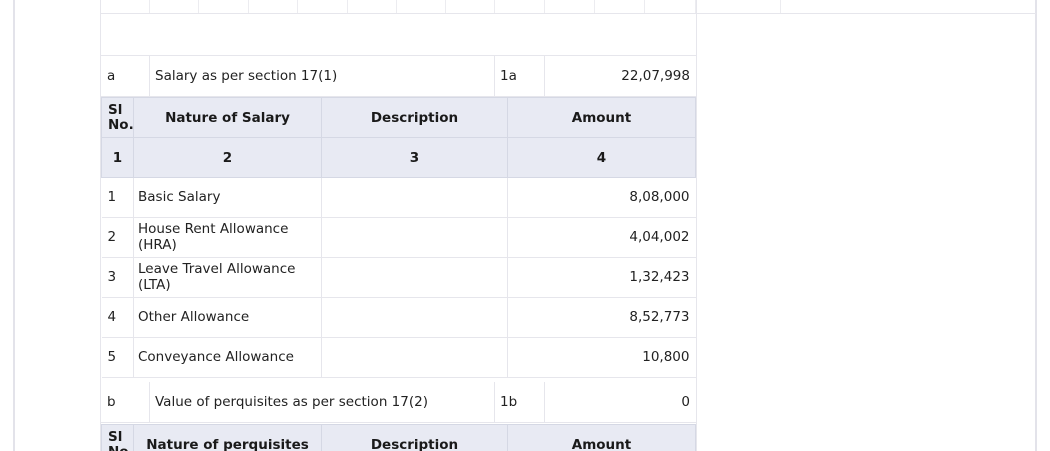 The image size is (1050, 451). I want to click on column-number: 2, so click(227, 157).